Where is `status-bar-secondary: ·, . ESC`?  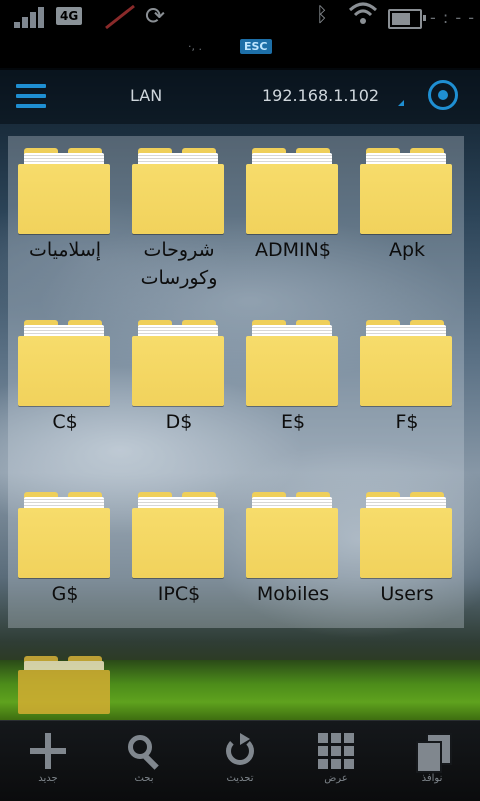
status-bar-secondary: ·, . ESC is located at coordinates (240, 48).